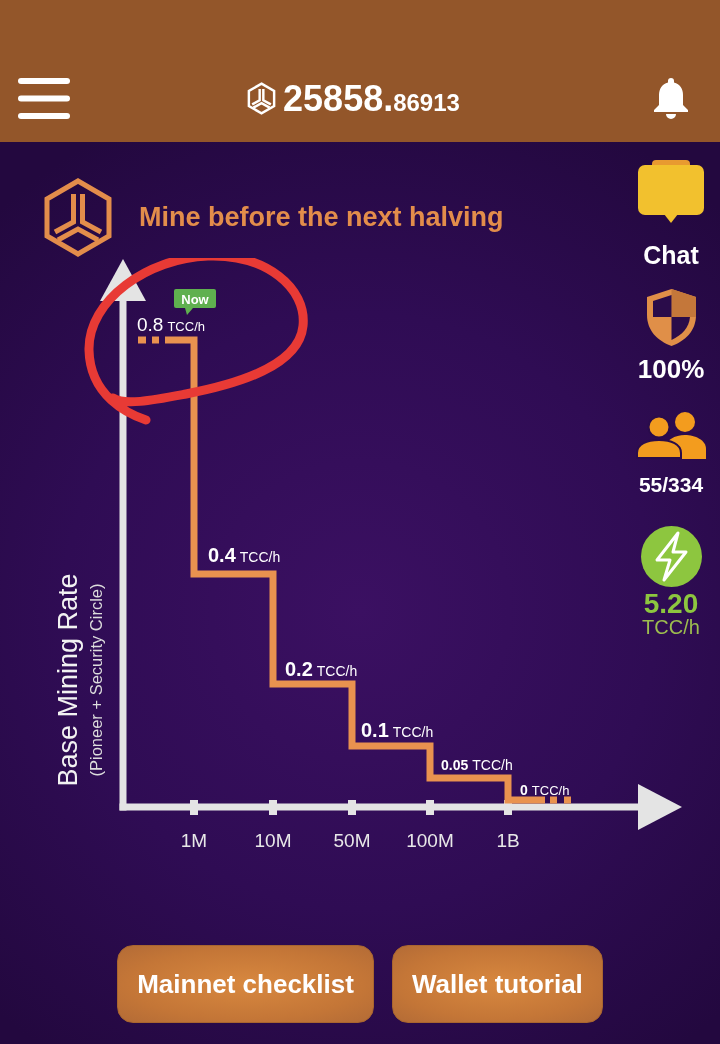  What do you see at coordinates (321, 217) in the screenshot?
I see `halving-title: Mine before the next halving` at bounding box center [321, 217].